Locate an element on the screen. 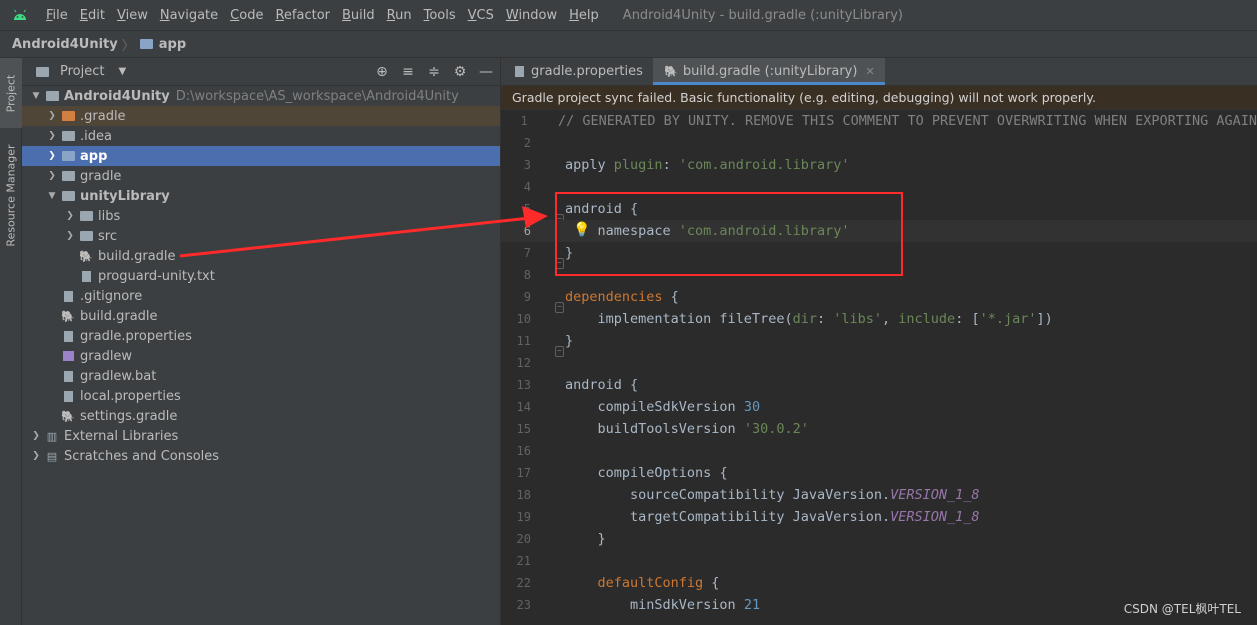  android-studio-logo-icon is located at coordinates (20, 15).